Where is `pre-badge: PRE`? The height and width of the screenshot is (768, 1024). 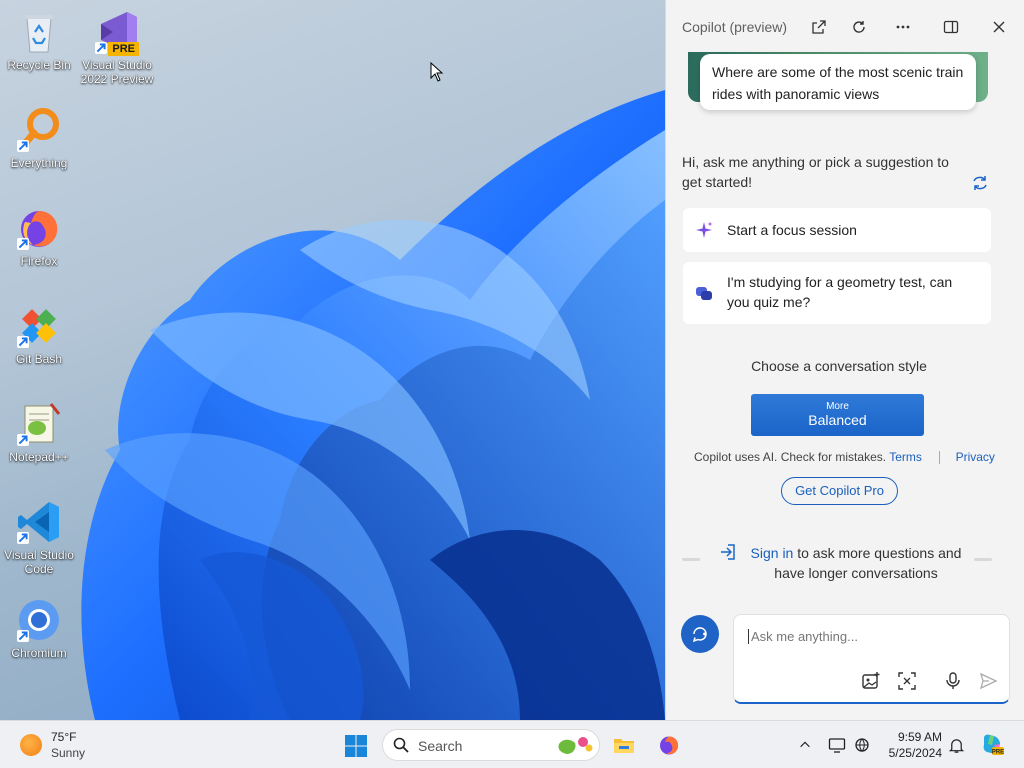 pre-badge: PRE is located at coordinates (123, 49).